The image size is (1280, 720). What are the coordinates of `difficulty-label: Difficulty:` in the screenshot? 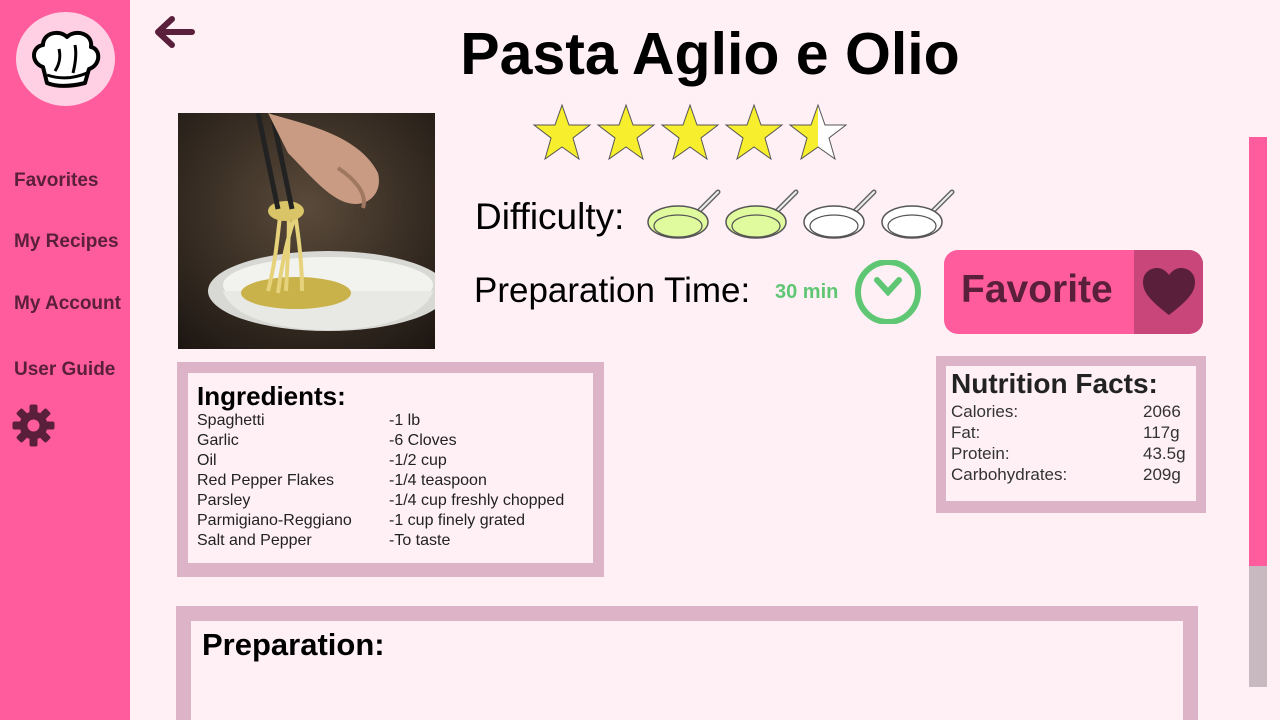 It's located at (550, 216).